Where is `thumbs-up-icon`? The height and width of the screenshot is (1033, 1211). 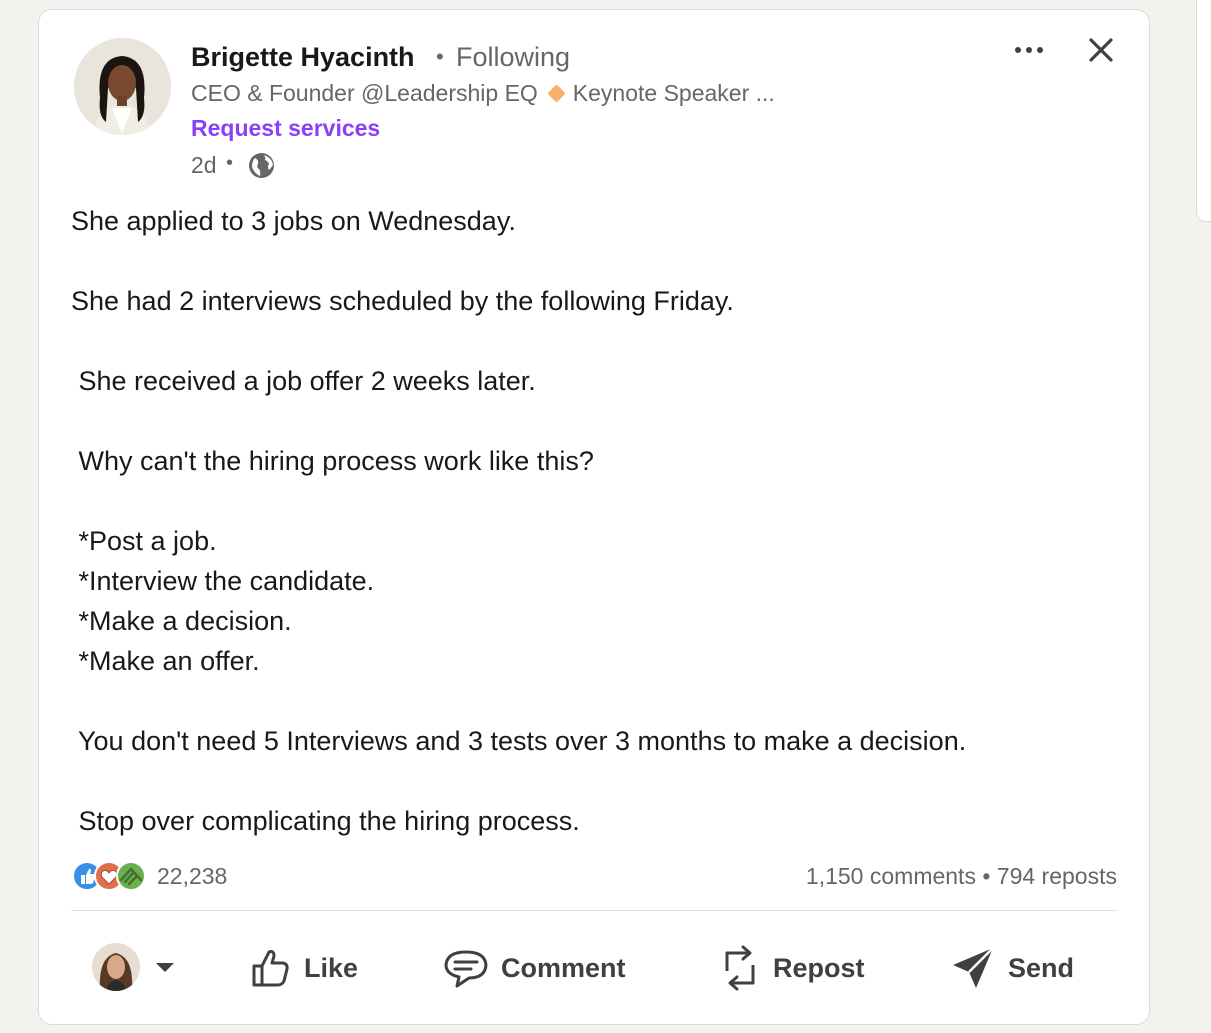
thumbs-up-icon is located at coordinates (270, 968).